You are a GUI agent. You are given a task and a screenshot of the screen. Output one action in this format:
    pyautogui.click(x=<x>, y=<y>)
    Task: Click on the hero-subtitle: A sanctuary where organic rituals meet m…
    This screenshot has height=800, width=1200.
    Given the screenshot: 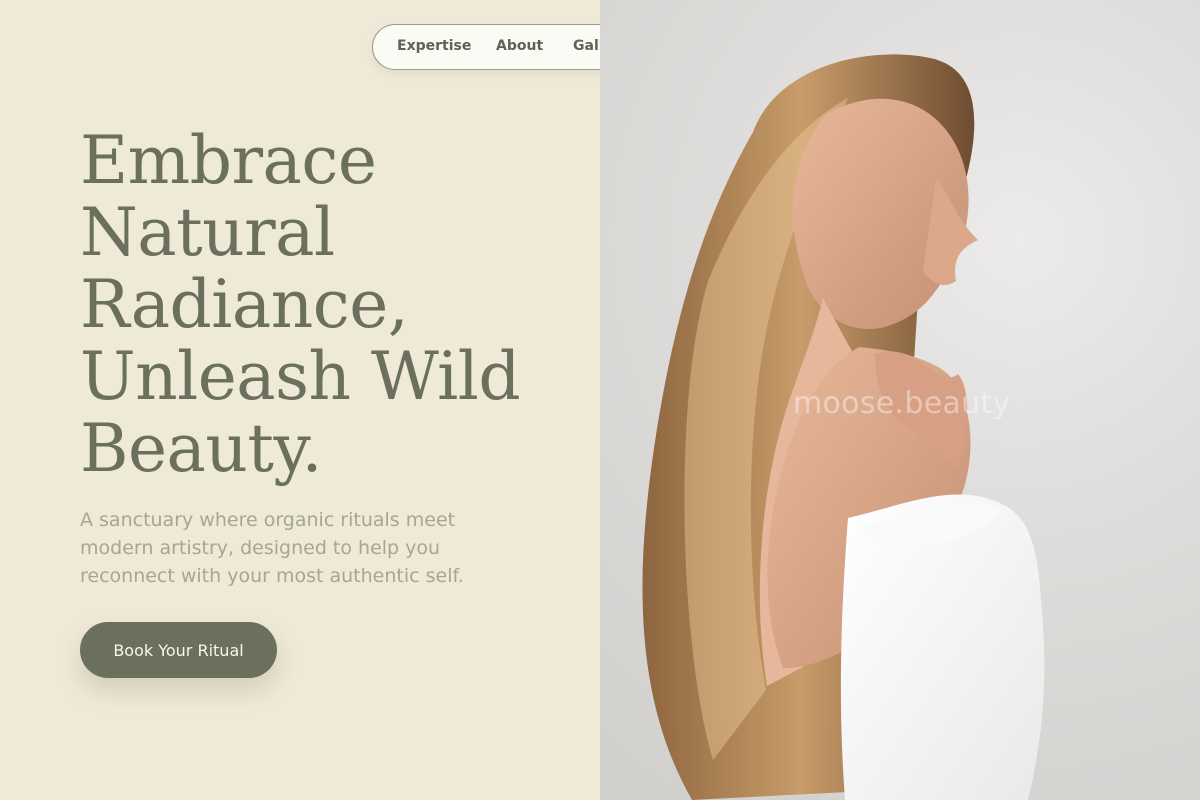 What is the action you would take?
    pyautogui.click(x=272, y=548)
    